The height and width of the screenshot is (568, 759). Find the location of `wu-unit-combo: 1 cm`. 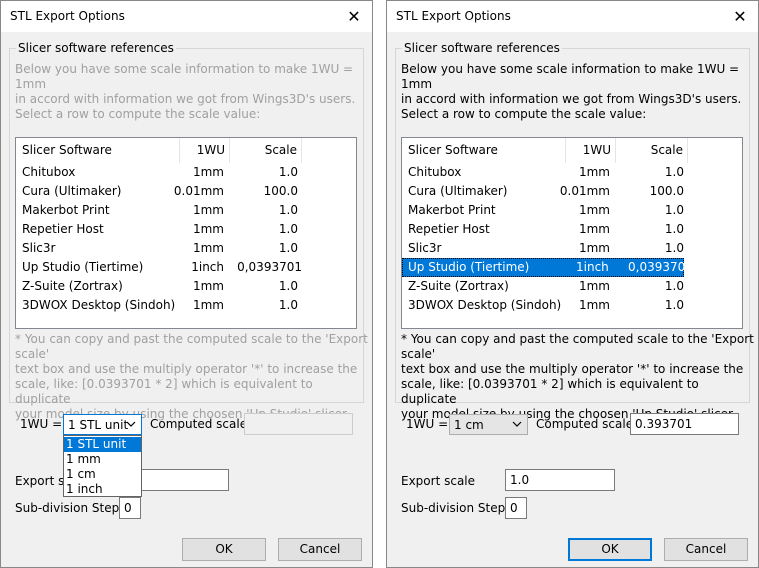

wu-unit-combo: 1 cm is located at coordinates (488, 424).